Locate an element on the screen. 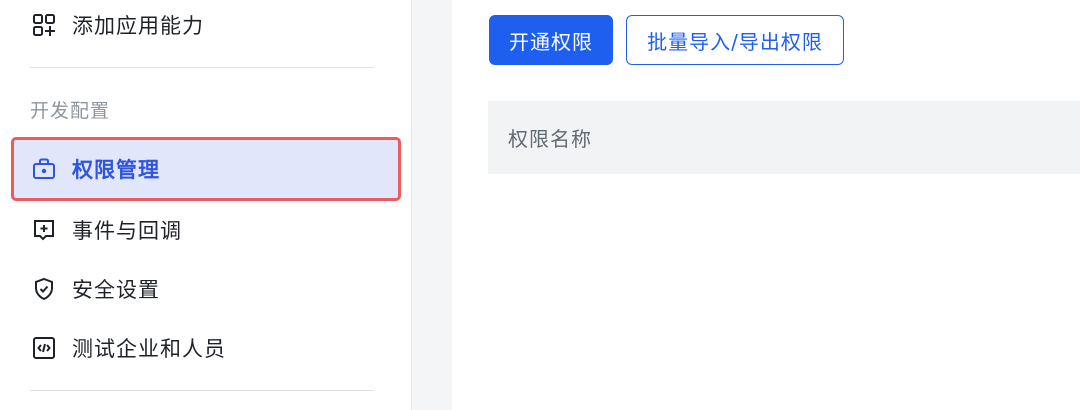  sidebar-item-label: 权限管理 is located at coordinates (116, 170).